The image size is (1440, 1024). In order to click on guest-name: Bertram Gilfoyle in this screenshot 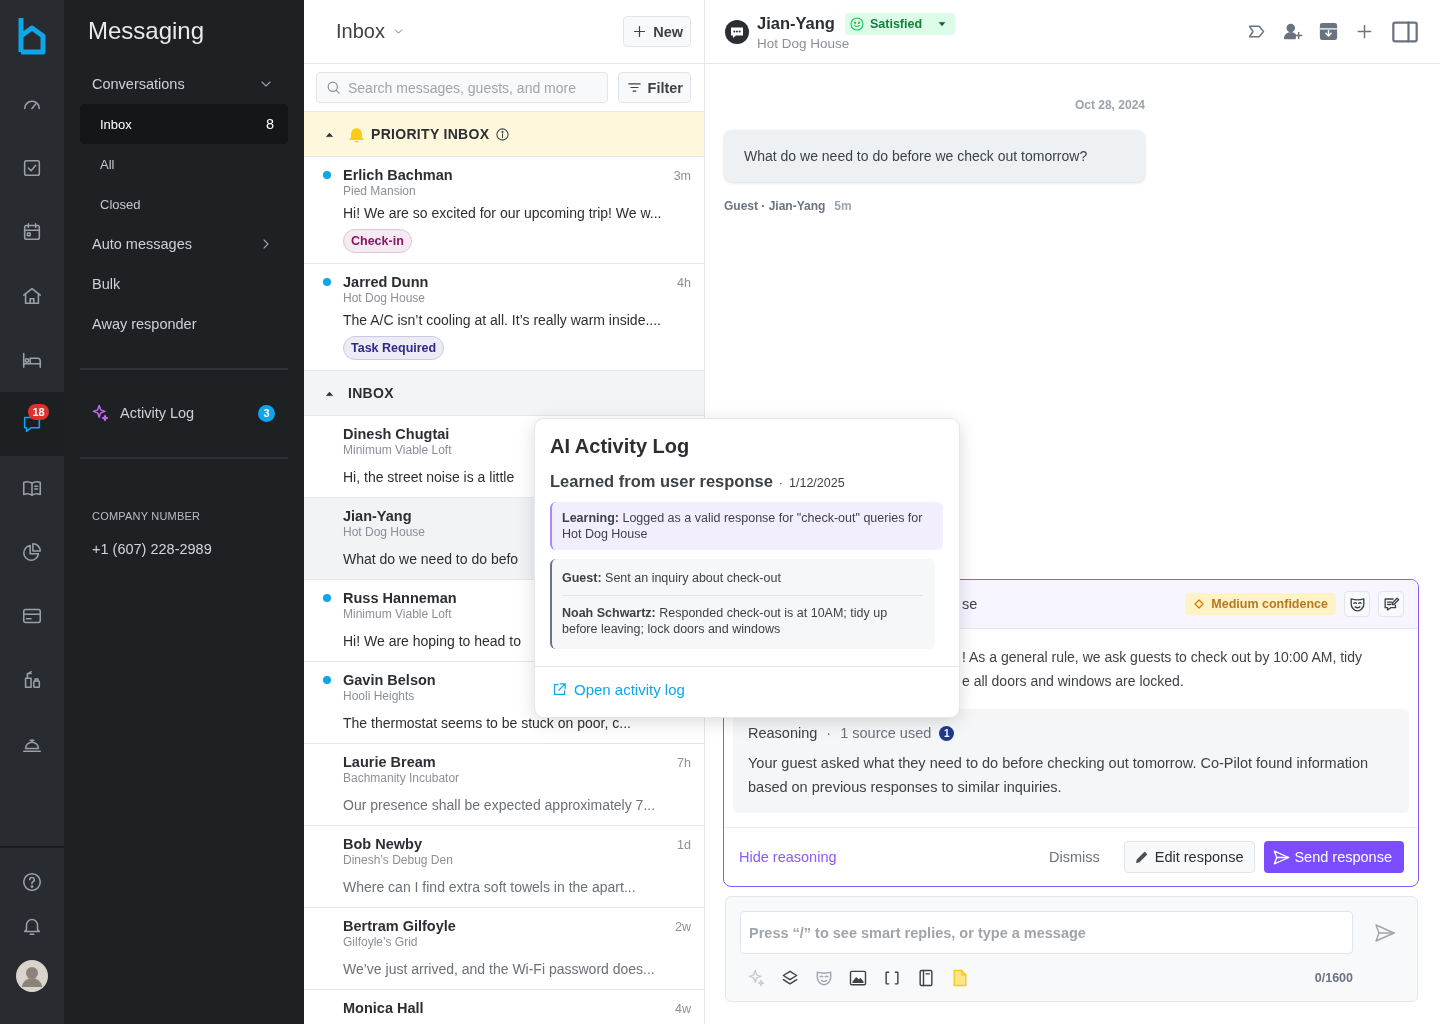, I will do `click(399, 926)`.